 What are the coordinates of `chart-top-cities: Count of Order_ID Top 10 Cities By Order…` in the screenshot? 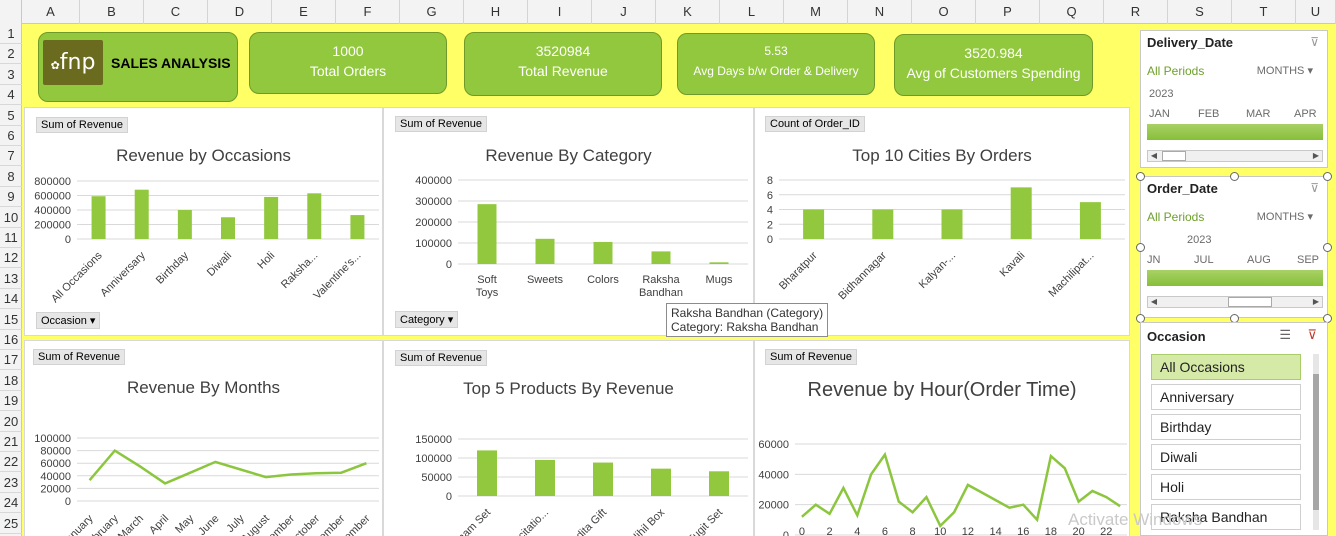 It's located at (942, 221).